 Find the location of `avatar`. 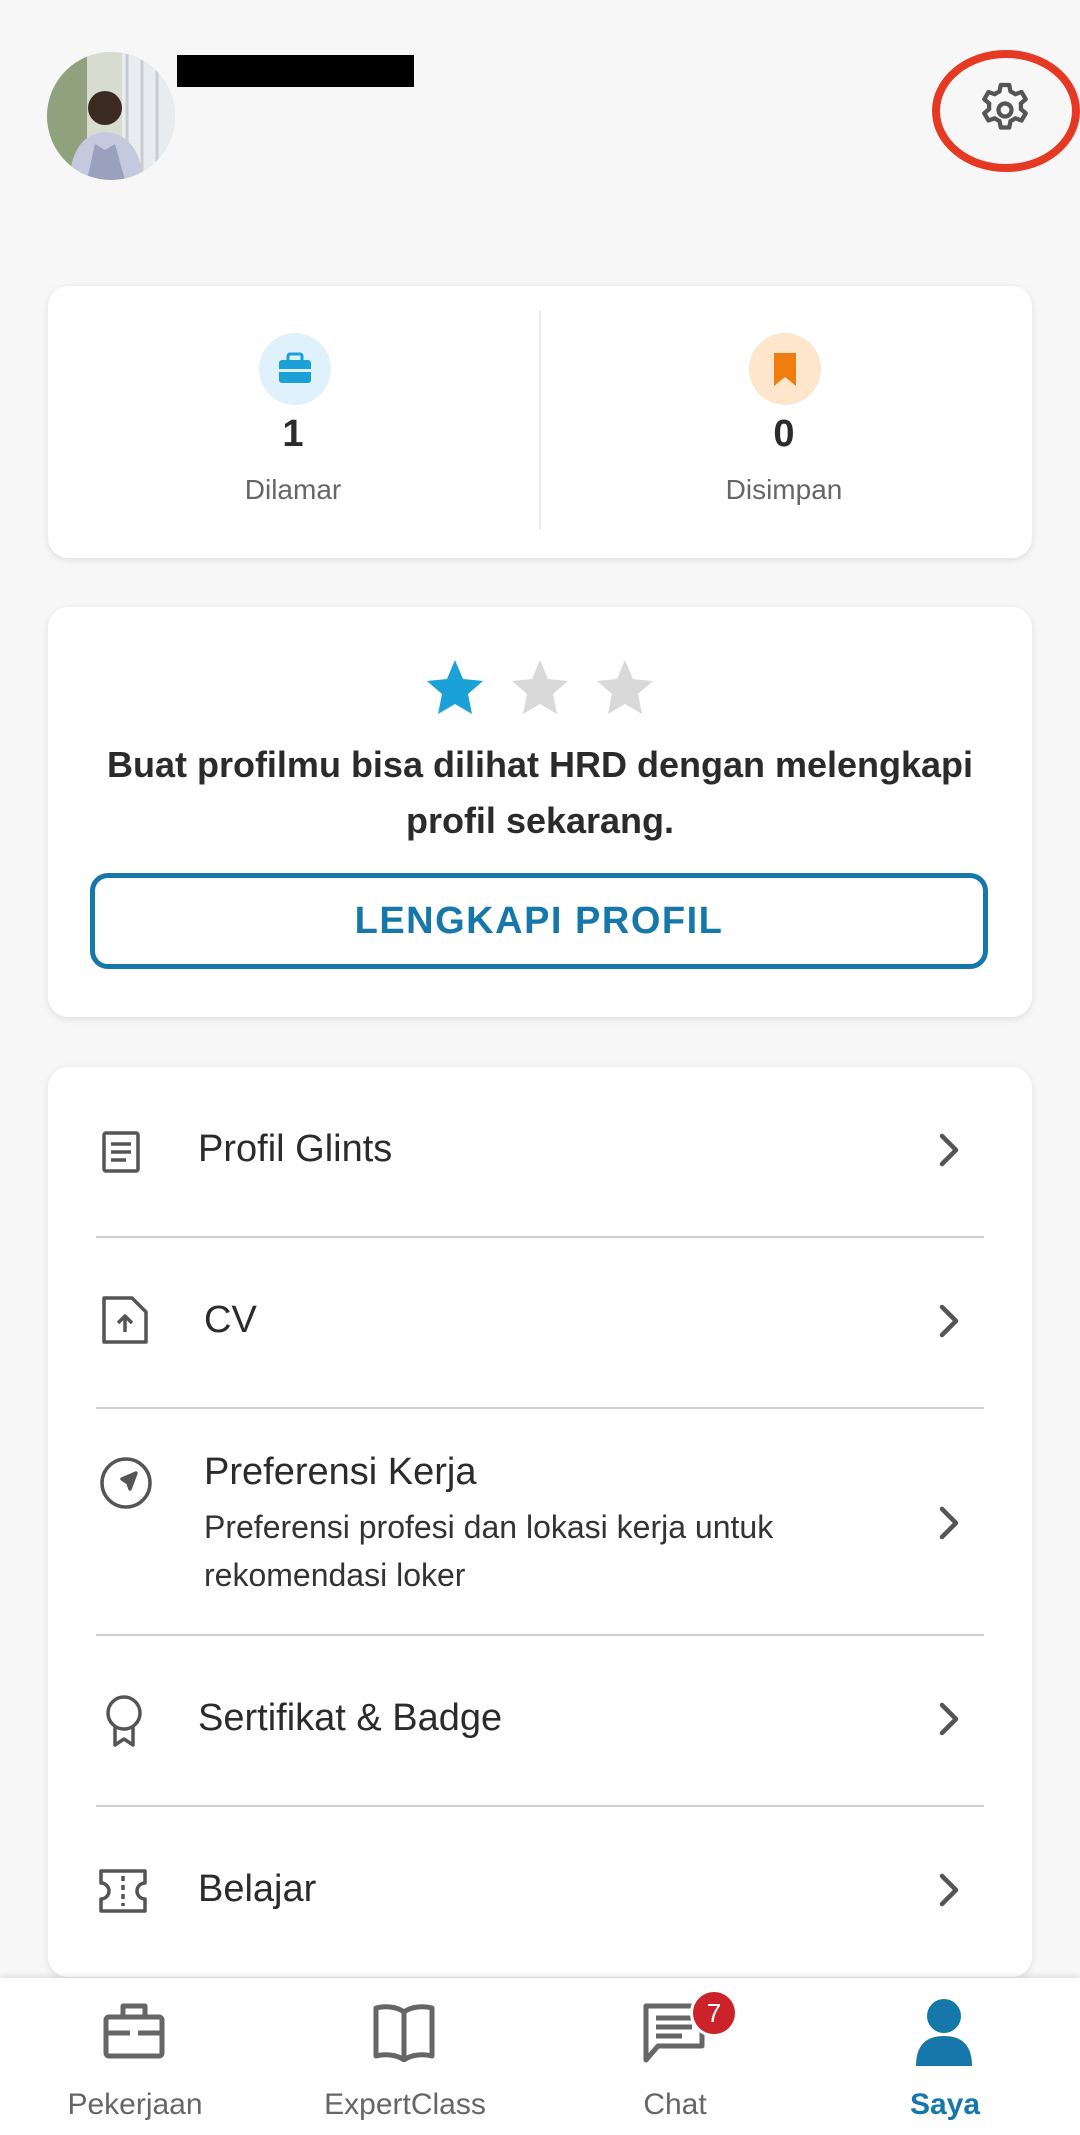

avatar is located at coordinates (111, 116).